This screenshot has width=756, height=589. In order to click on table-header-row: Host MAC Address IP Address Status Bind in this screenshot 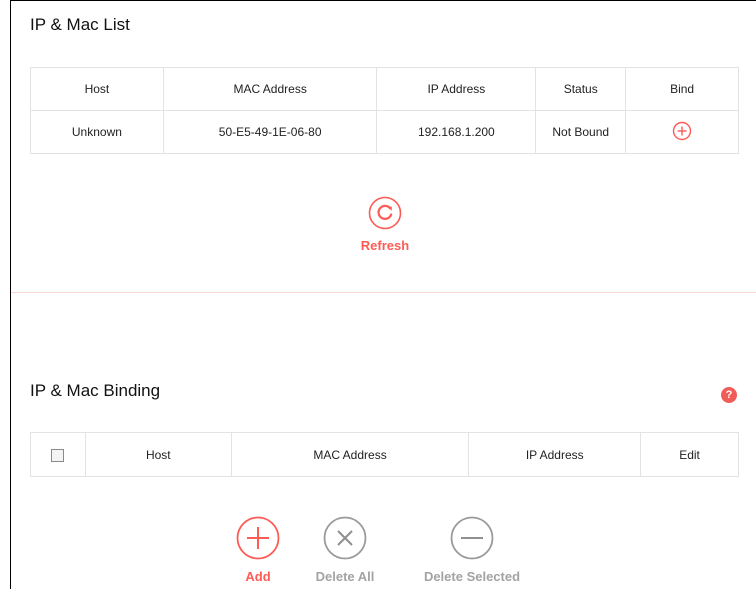, I will do `click(384, 89)`.